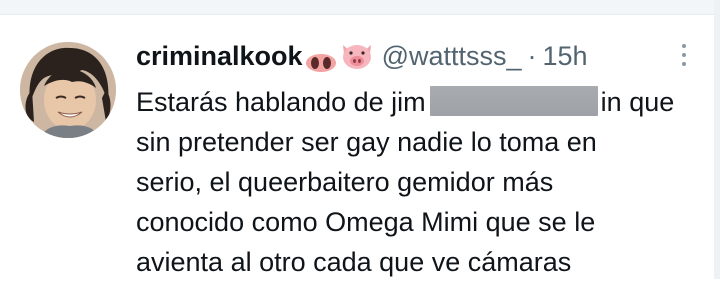 The height and width of the screenshot is (282, 720). I want to click on tweet-line-3: serio, el queerbaitero gemidor más, so click(345, 182).